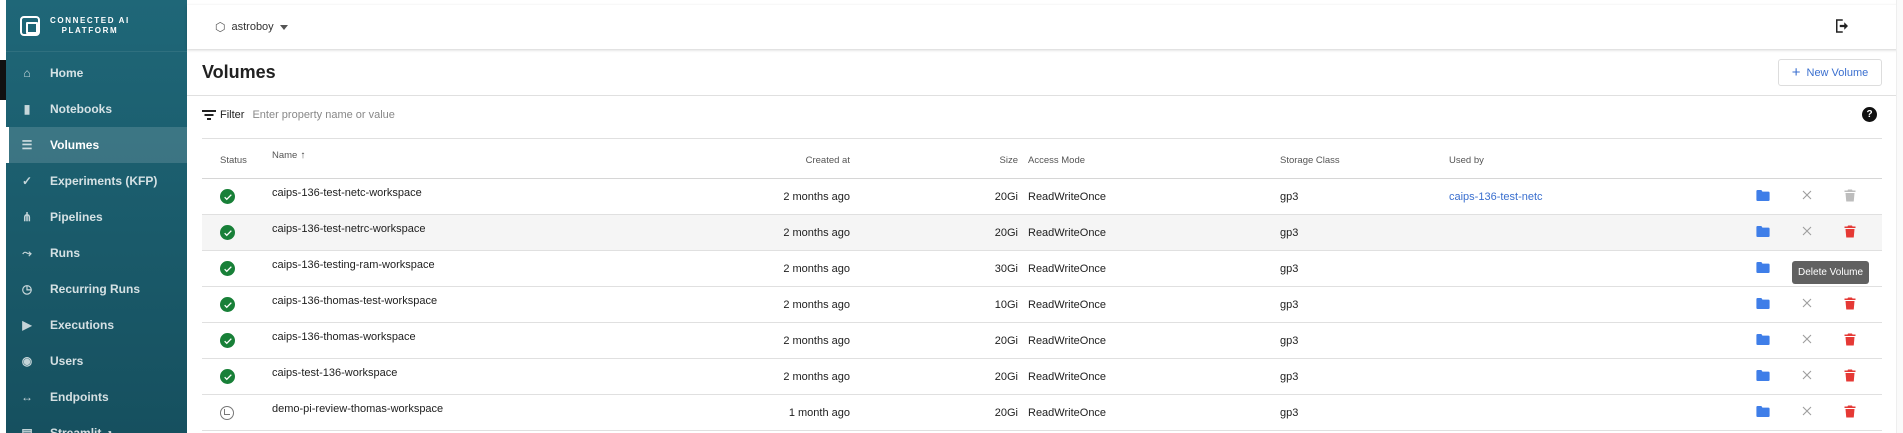 The image size is (1903, 433). I want to click on sidebar-item-experiments-kfp: ✓ Experiments (KFP), so click(96, 181).